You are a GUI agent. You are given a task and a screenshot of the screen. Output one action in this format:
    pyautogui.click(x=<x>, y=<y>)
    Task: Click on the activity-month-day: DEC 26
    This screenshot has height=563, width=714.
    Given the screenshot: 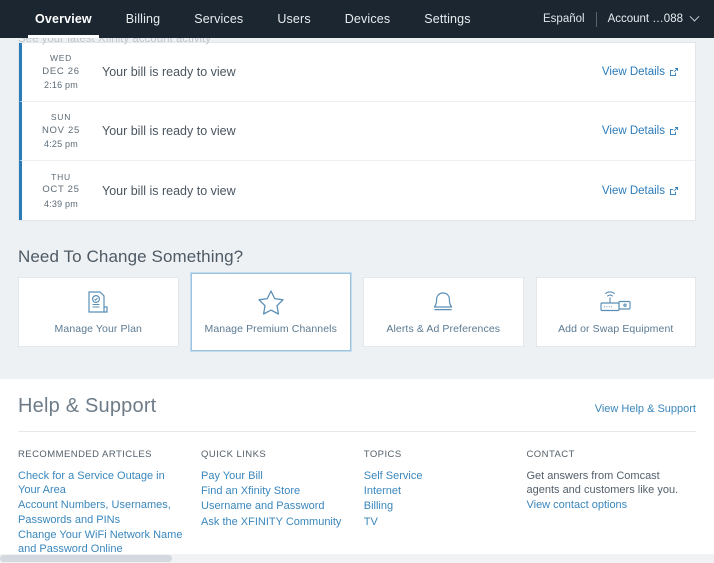 What is the action you would take?
    pyautogui.click(x=61, y=71)
    